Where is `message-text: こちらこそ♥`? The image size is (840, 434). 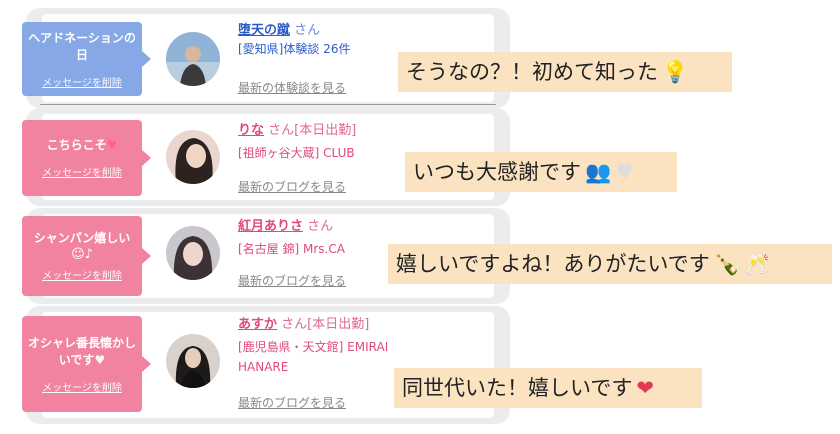
message-text: こちらこそ♥ is located at coordinates (82, 145).